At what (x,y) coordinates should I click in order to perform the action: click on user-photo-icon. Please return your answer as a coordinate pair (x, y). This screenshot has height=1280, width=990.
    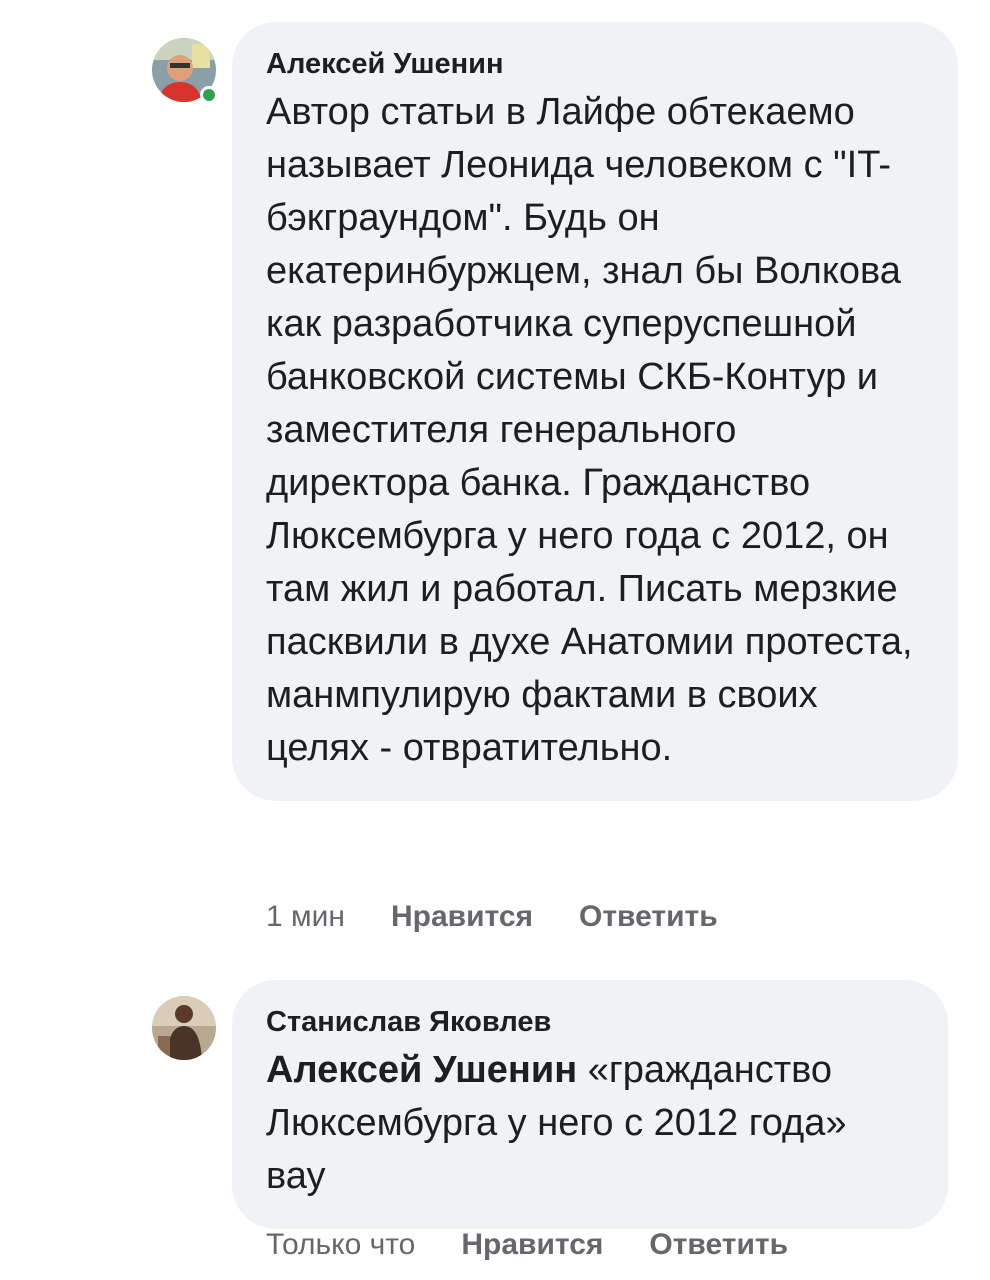
    Looking at the image, I should click on (184, 1028).